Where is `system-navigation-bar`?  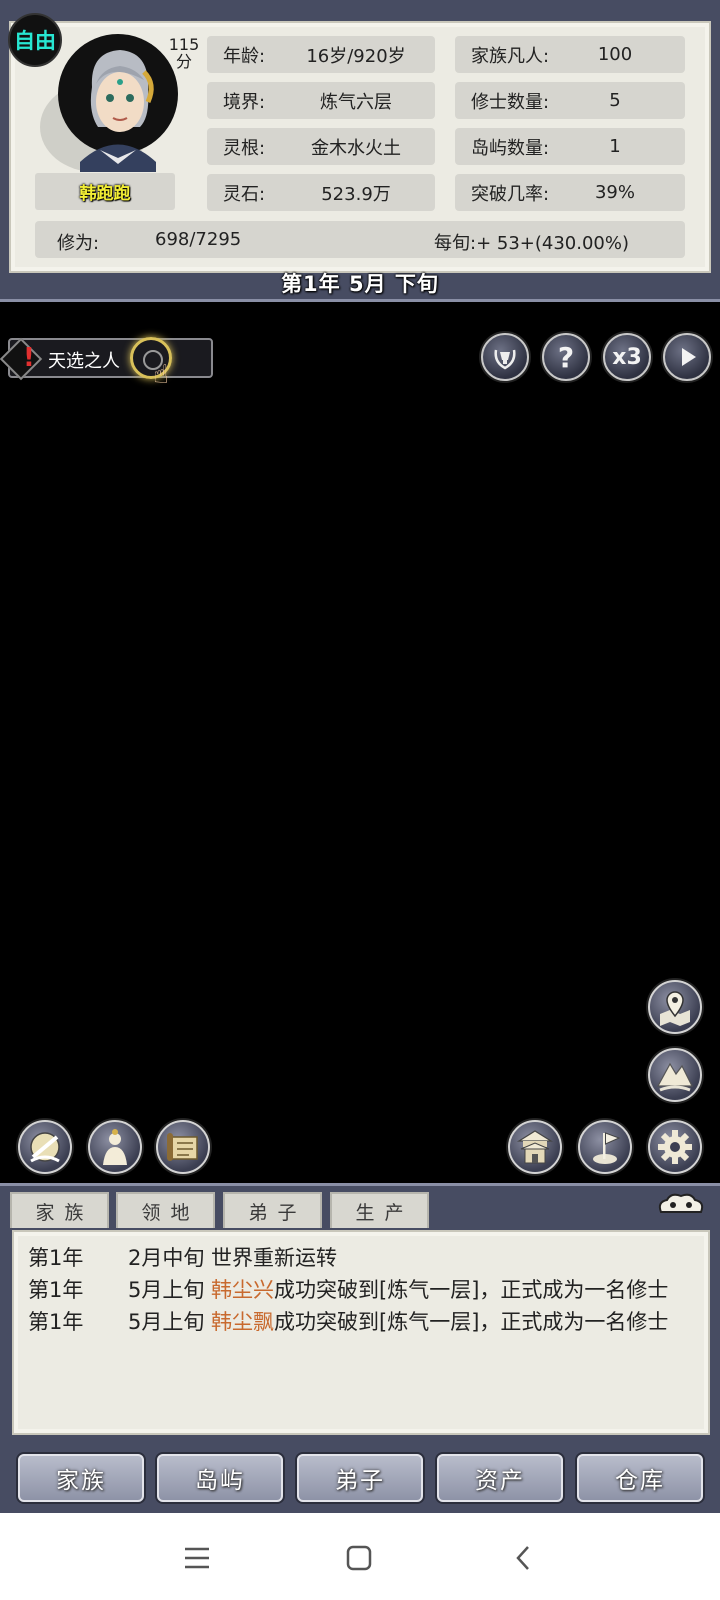 system-navigation-bar is located at coordinates (360, 1556).